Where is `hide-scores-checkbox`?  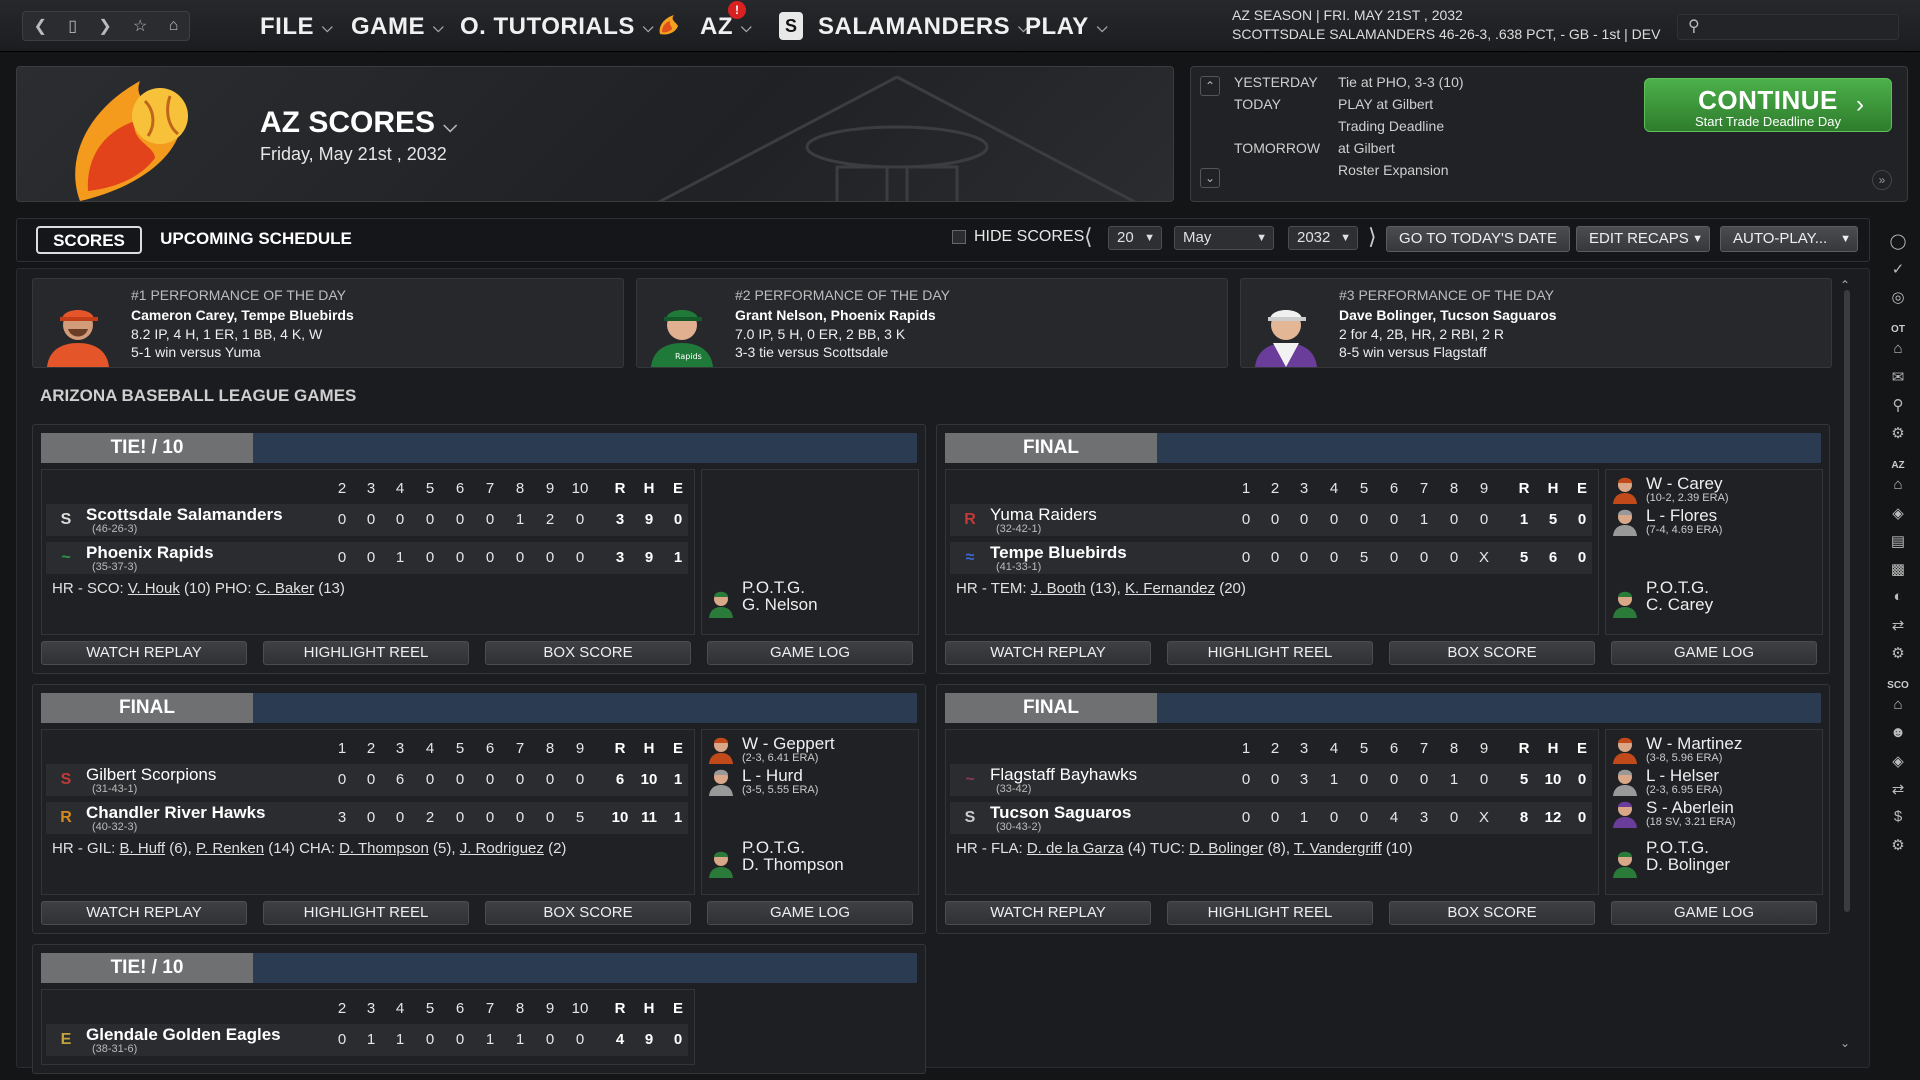 hide-scores-checkbox is located at coordinates (959, 237).